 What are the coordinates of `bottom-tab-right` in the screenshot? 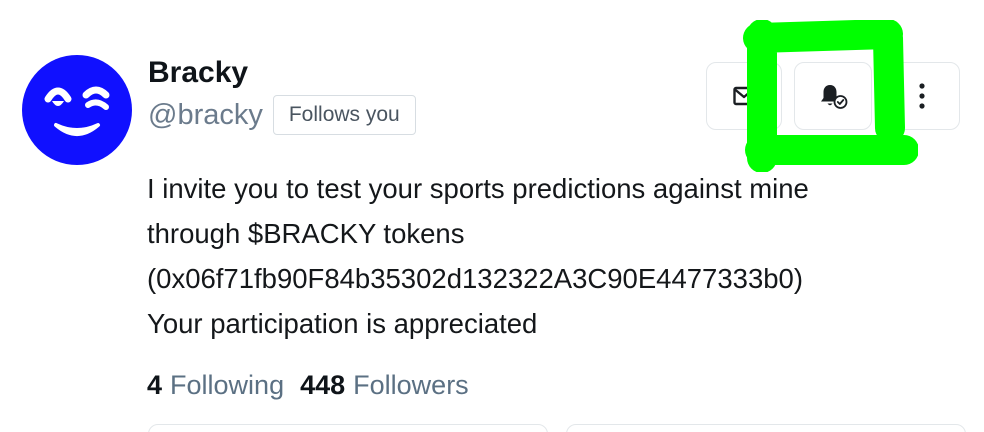 It's located at (766, 428).